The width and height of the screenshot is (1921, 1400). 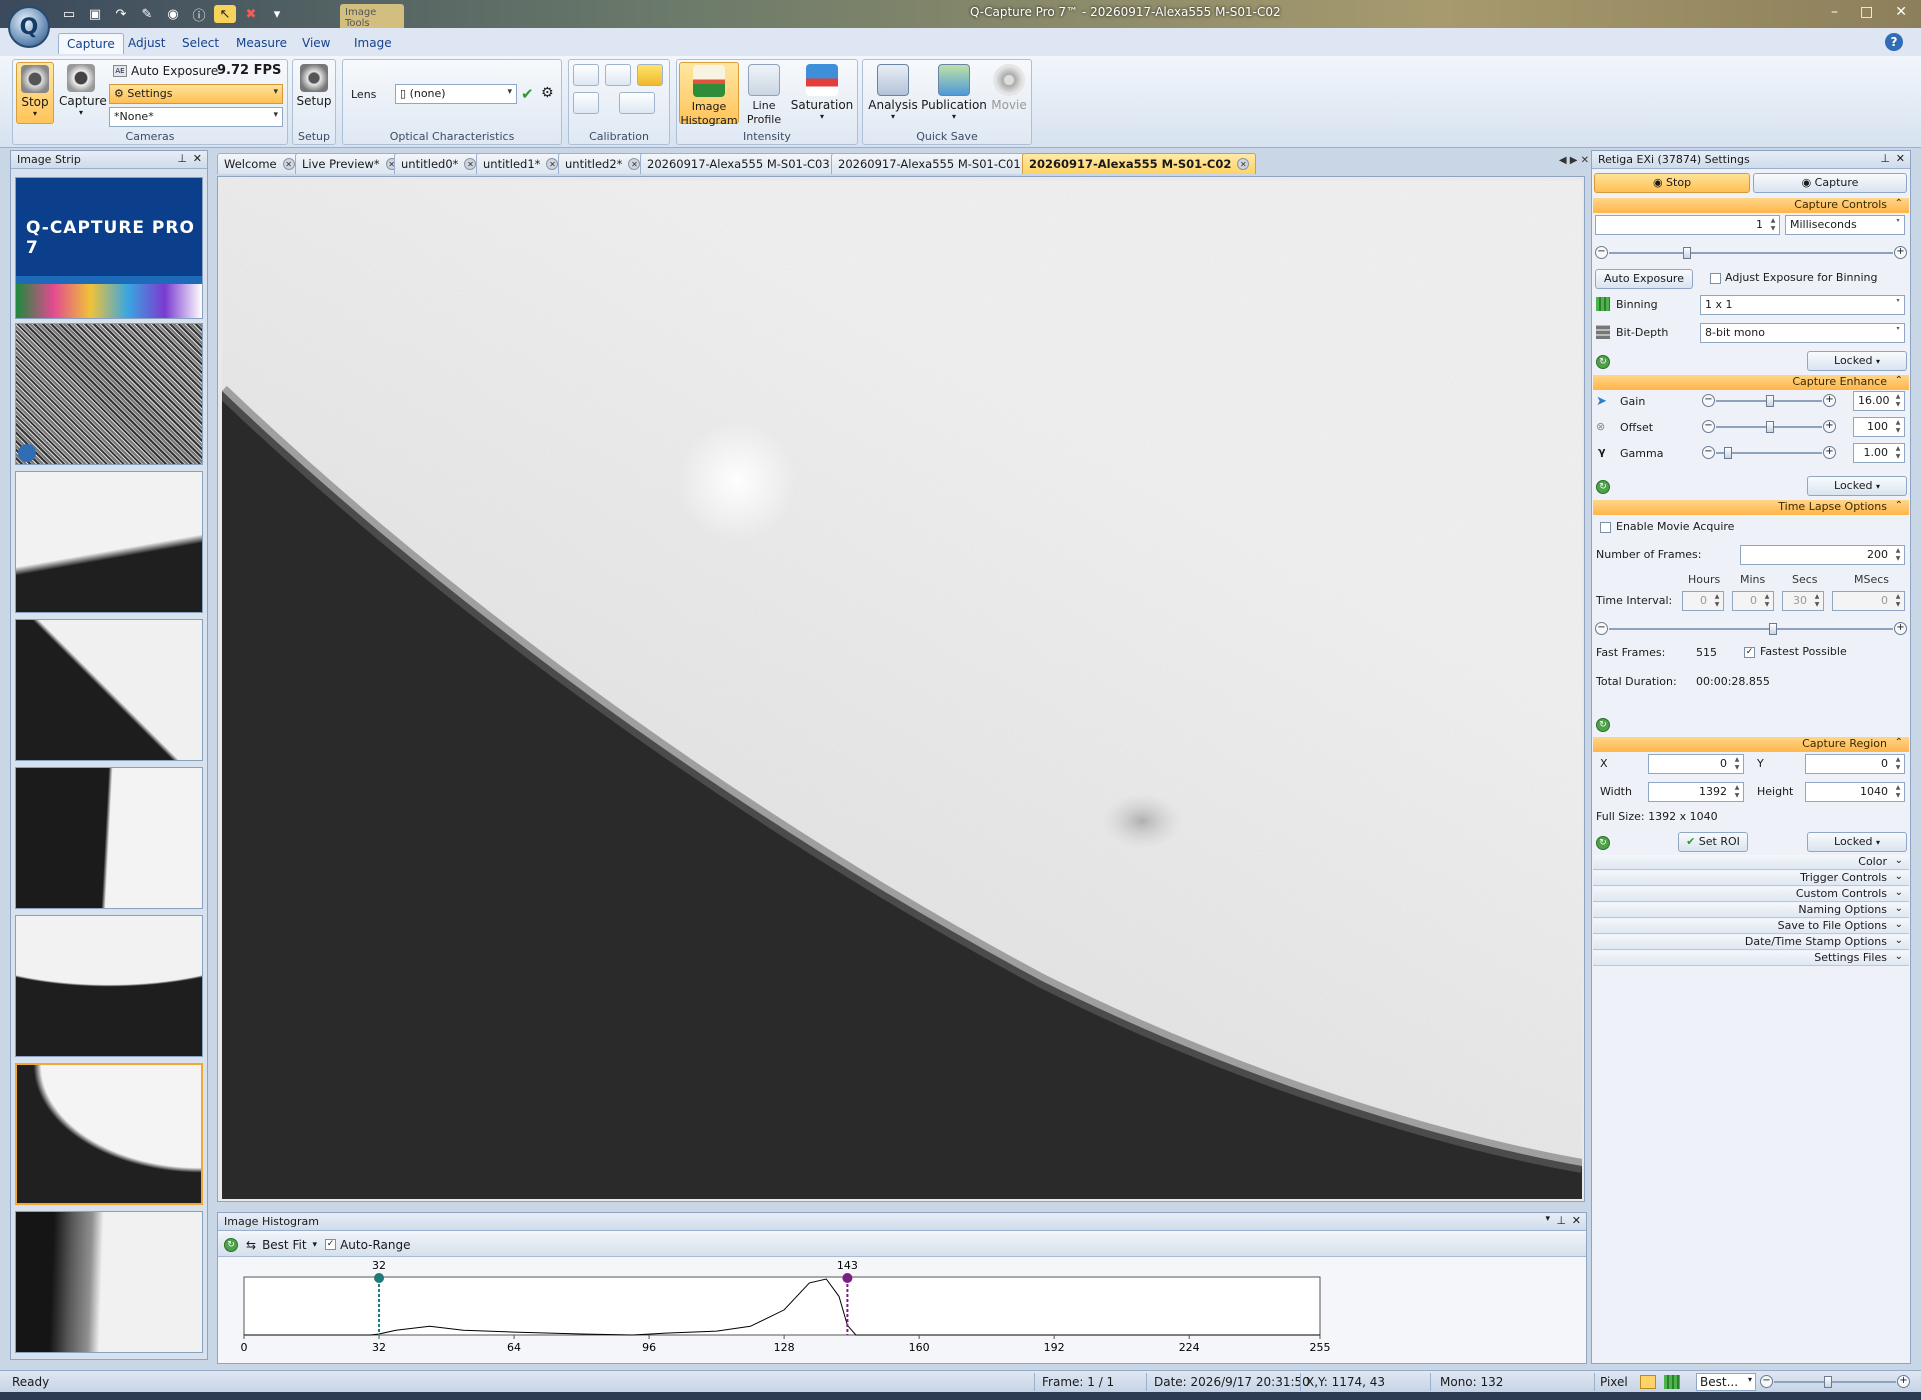 I want to click on camera-icon: ◉, so click(x=173, y=14).